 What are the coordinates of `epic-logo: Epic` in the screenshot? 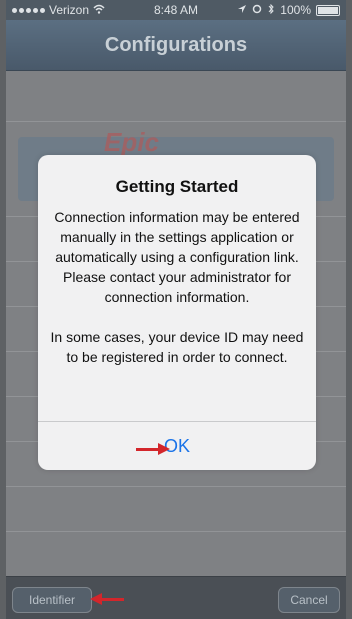 It's located at (131, 142).